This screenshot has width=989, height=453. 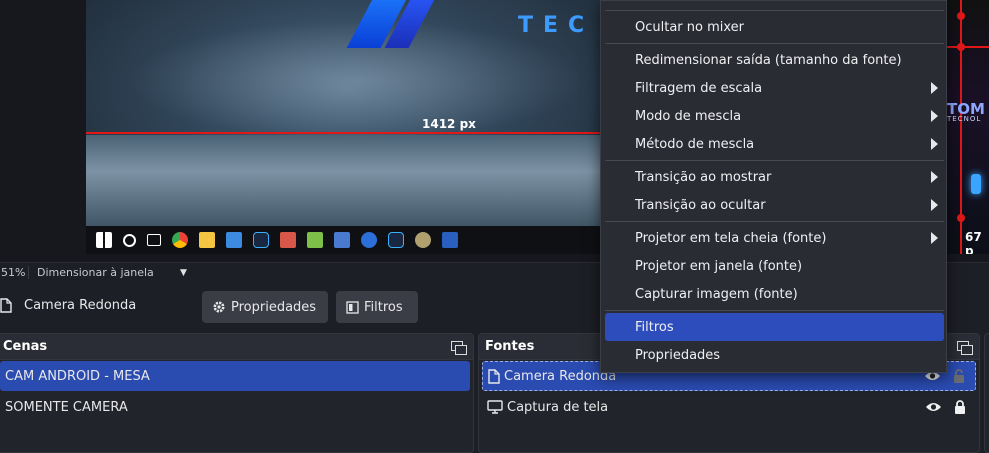 I want to click on unlock-icon, so click(x=959, y=376).